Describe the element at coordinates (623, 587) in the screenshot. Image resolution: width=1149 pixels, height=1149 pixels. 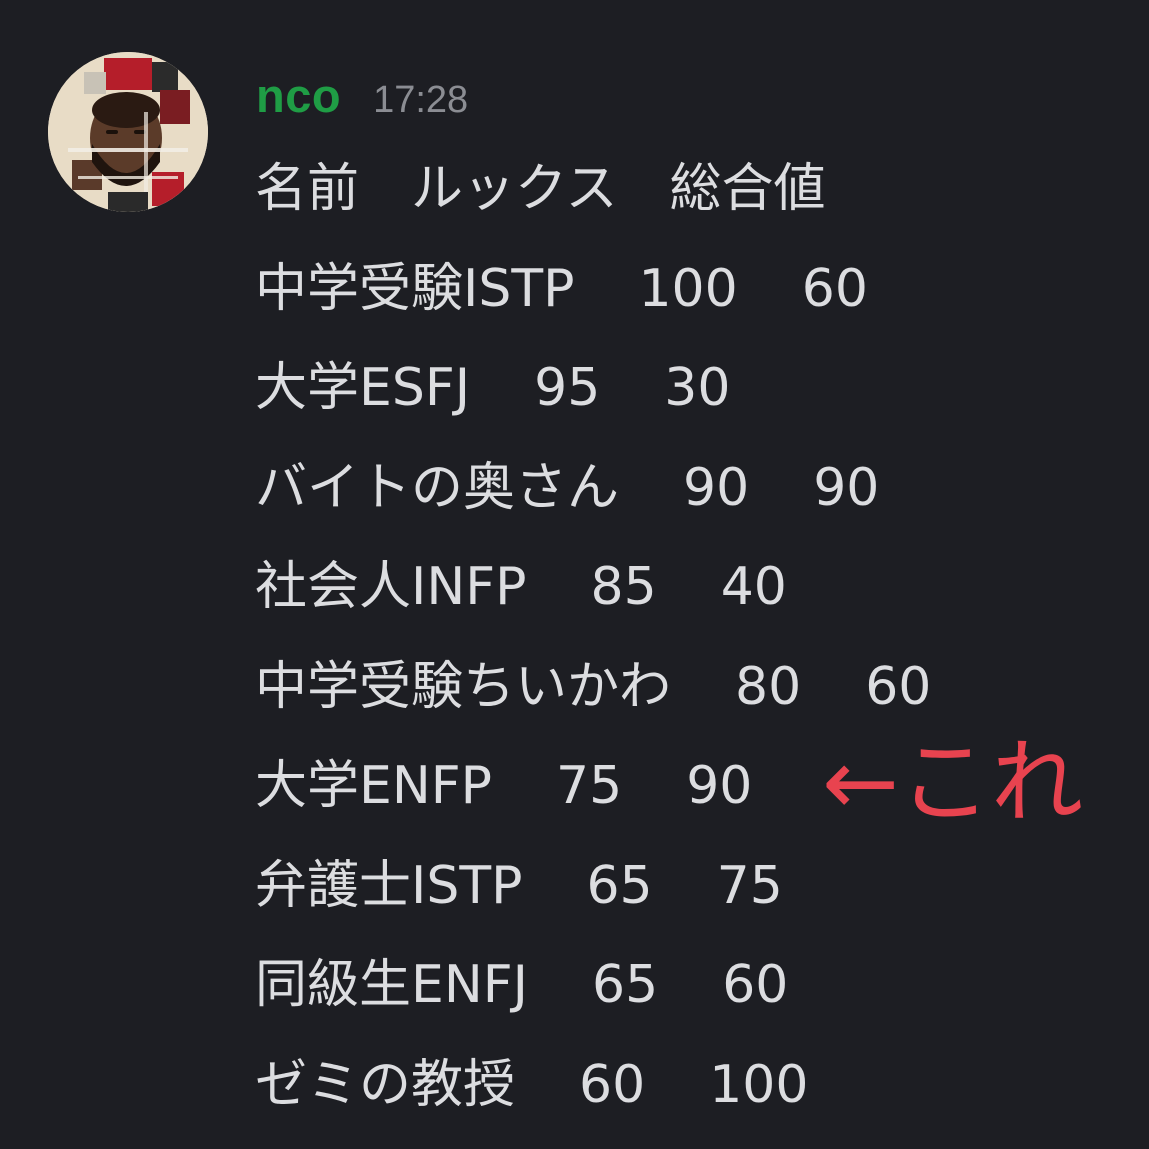
I see `row-looks: 85` at that location.